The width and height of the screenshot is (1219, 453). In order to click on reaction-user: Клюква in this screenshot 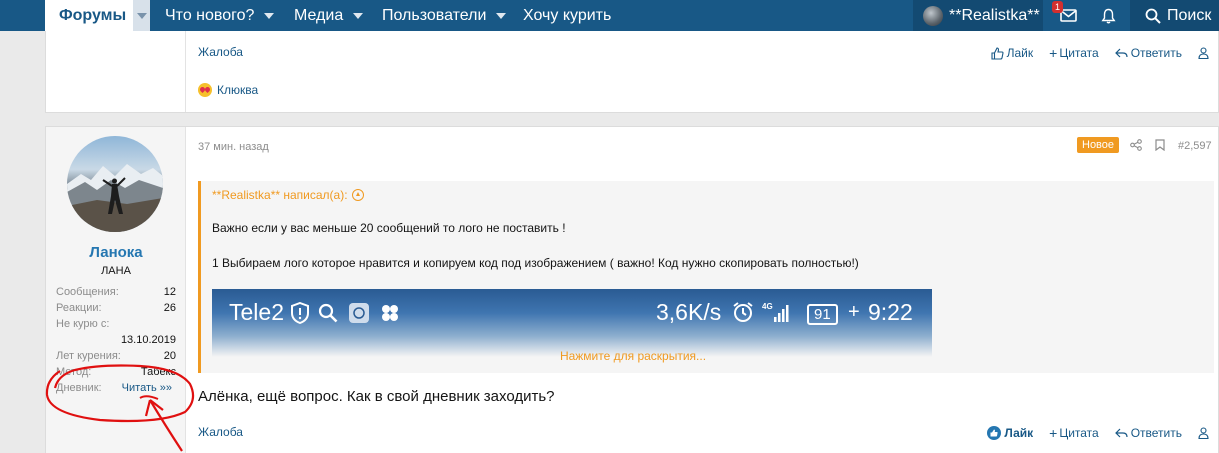, I will do `click(237, 90)`.